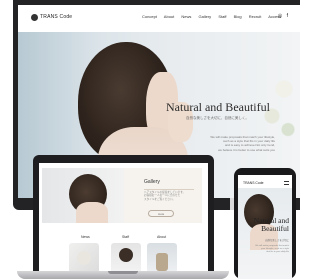  What do you see at coordinates (287, 16) in the screenshot?
I see `facebook-icon: f` at bounding box center [287, 16].